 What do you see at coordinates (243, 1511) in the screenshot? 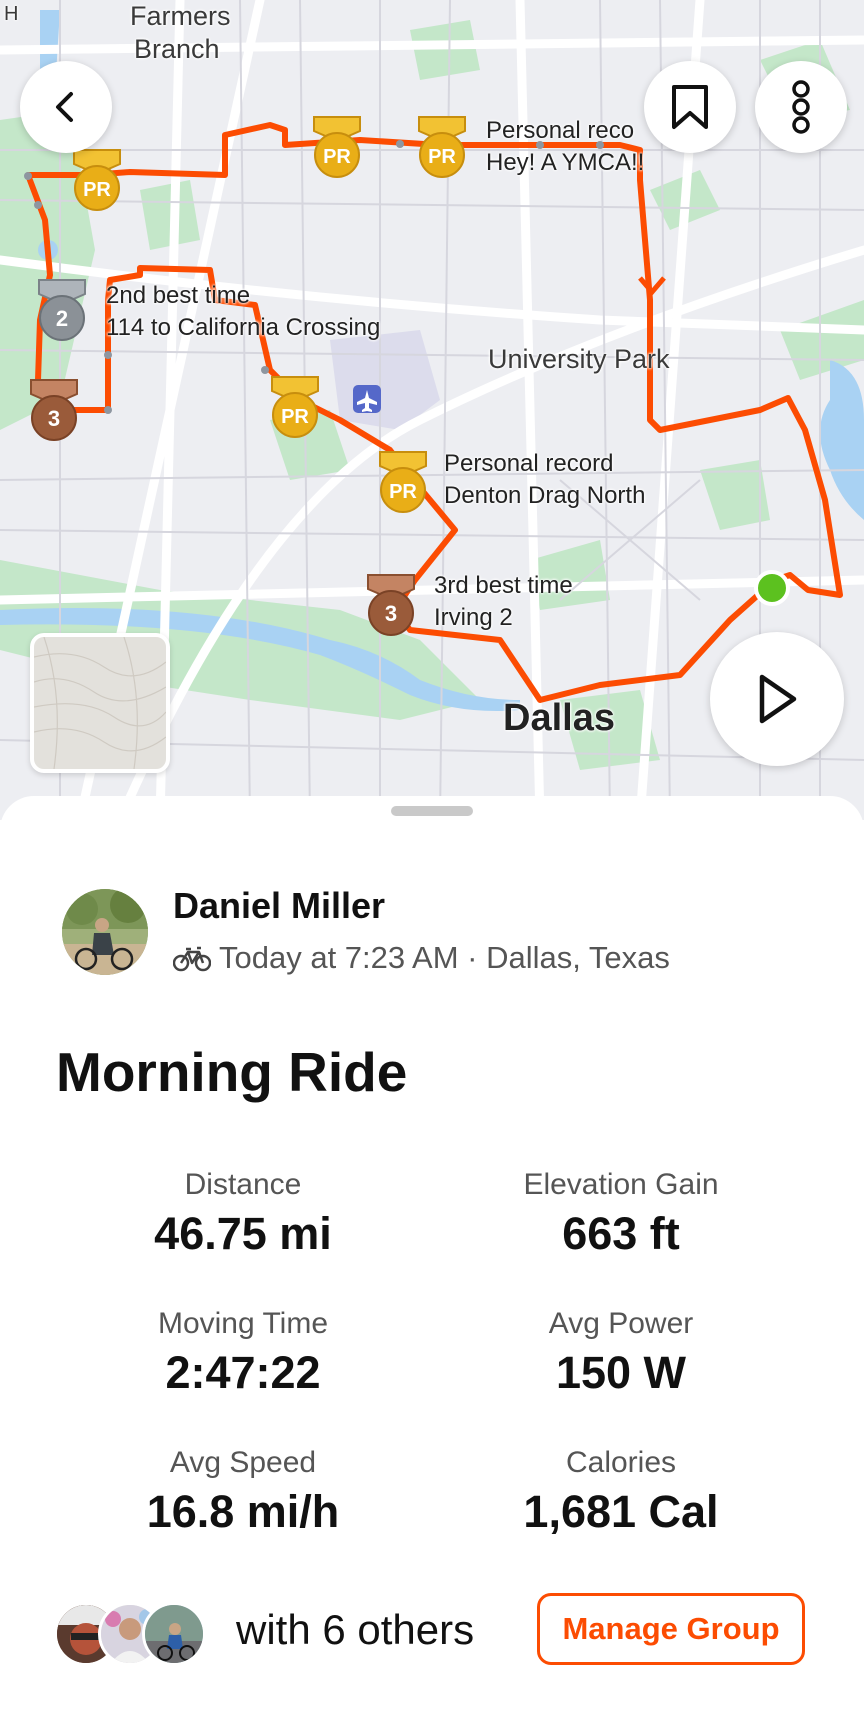
I see `stat-value: 16.8 mi/h` at bounding box center [243, 1511].